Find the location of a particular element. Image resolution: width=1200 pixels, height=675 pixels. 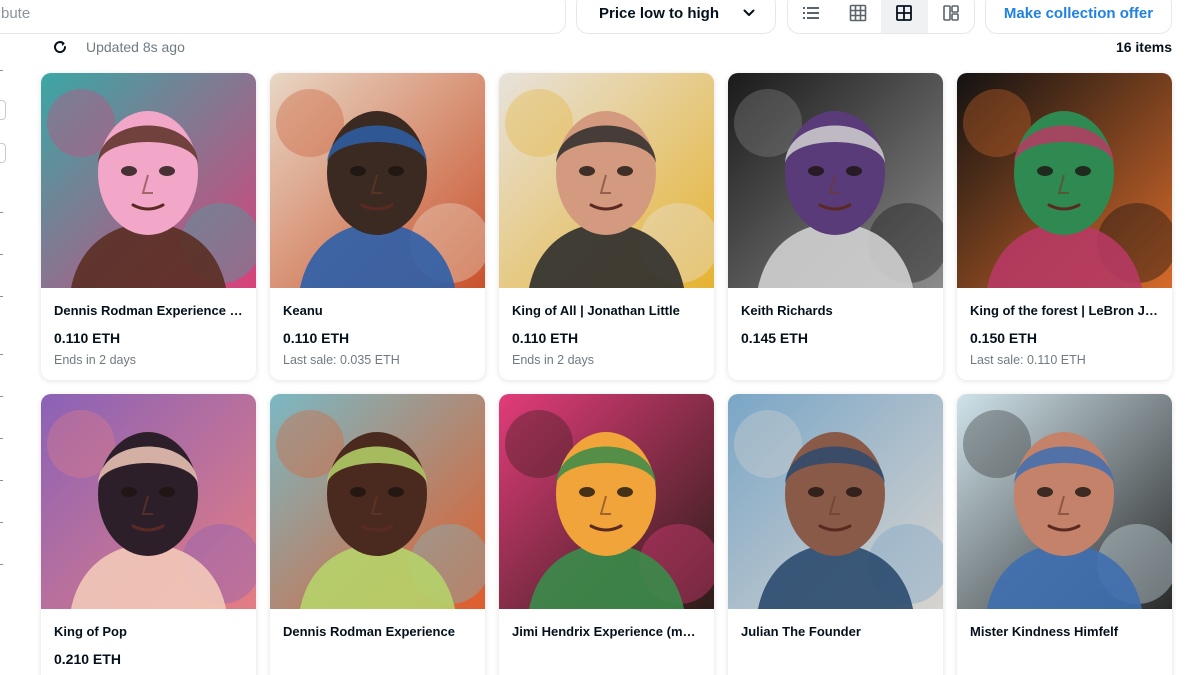

small-grid-view-button is located at coordinates (858, 16).